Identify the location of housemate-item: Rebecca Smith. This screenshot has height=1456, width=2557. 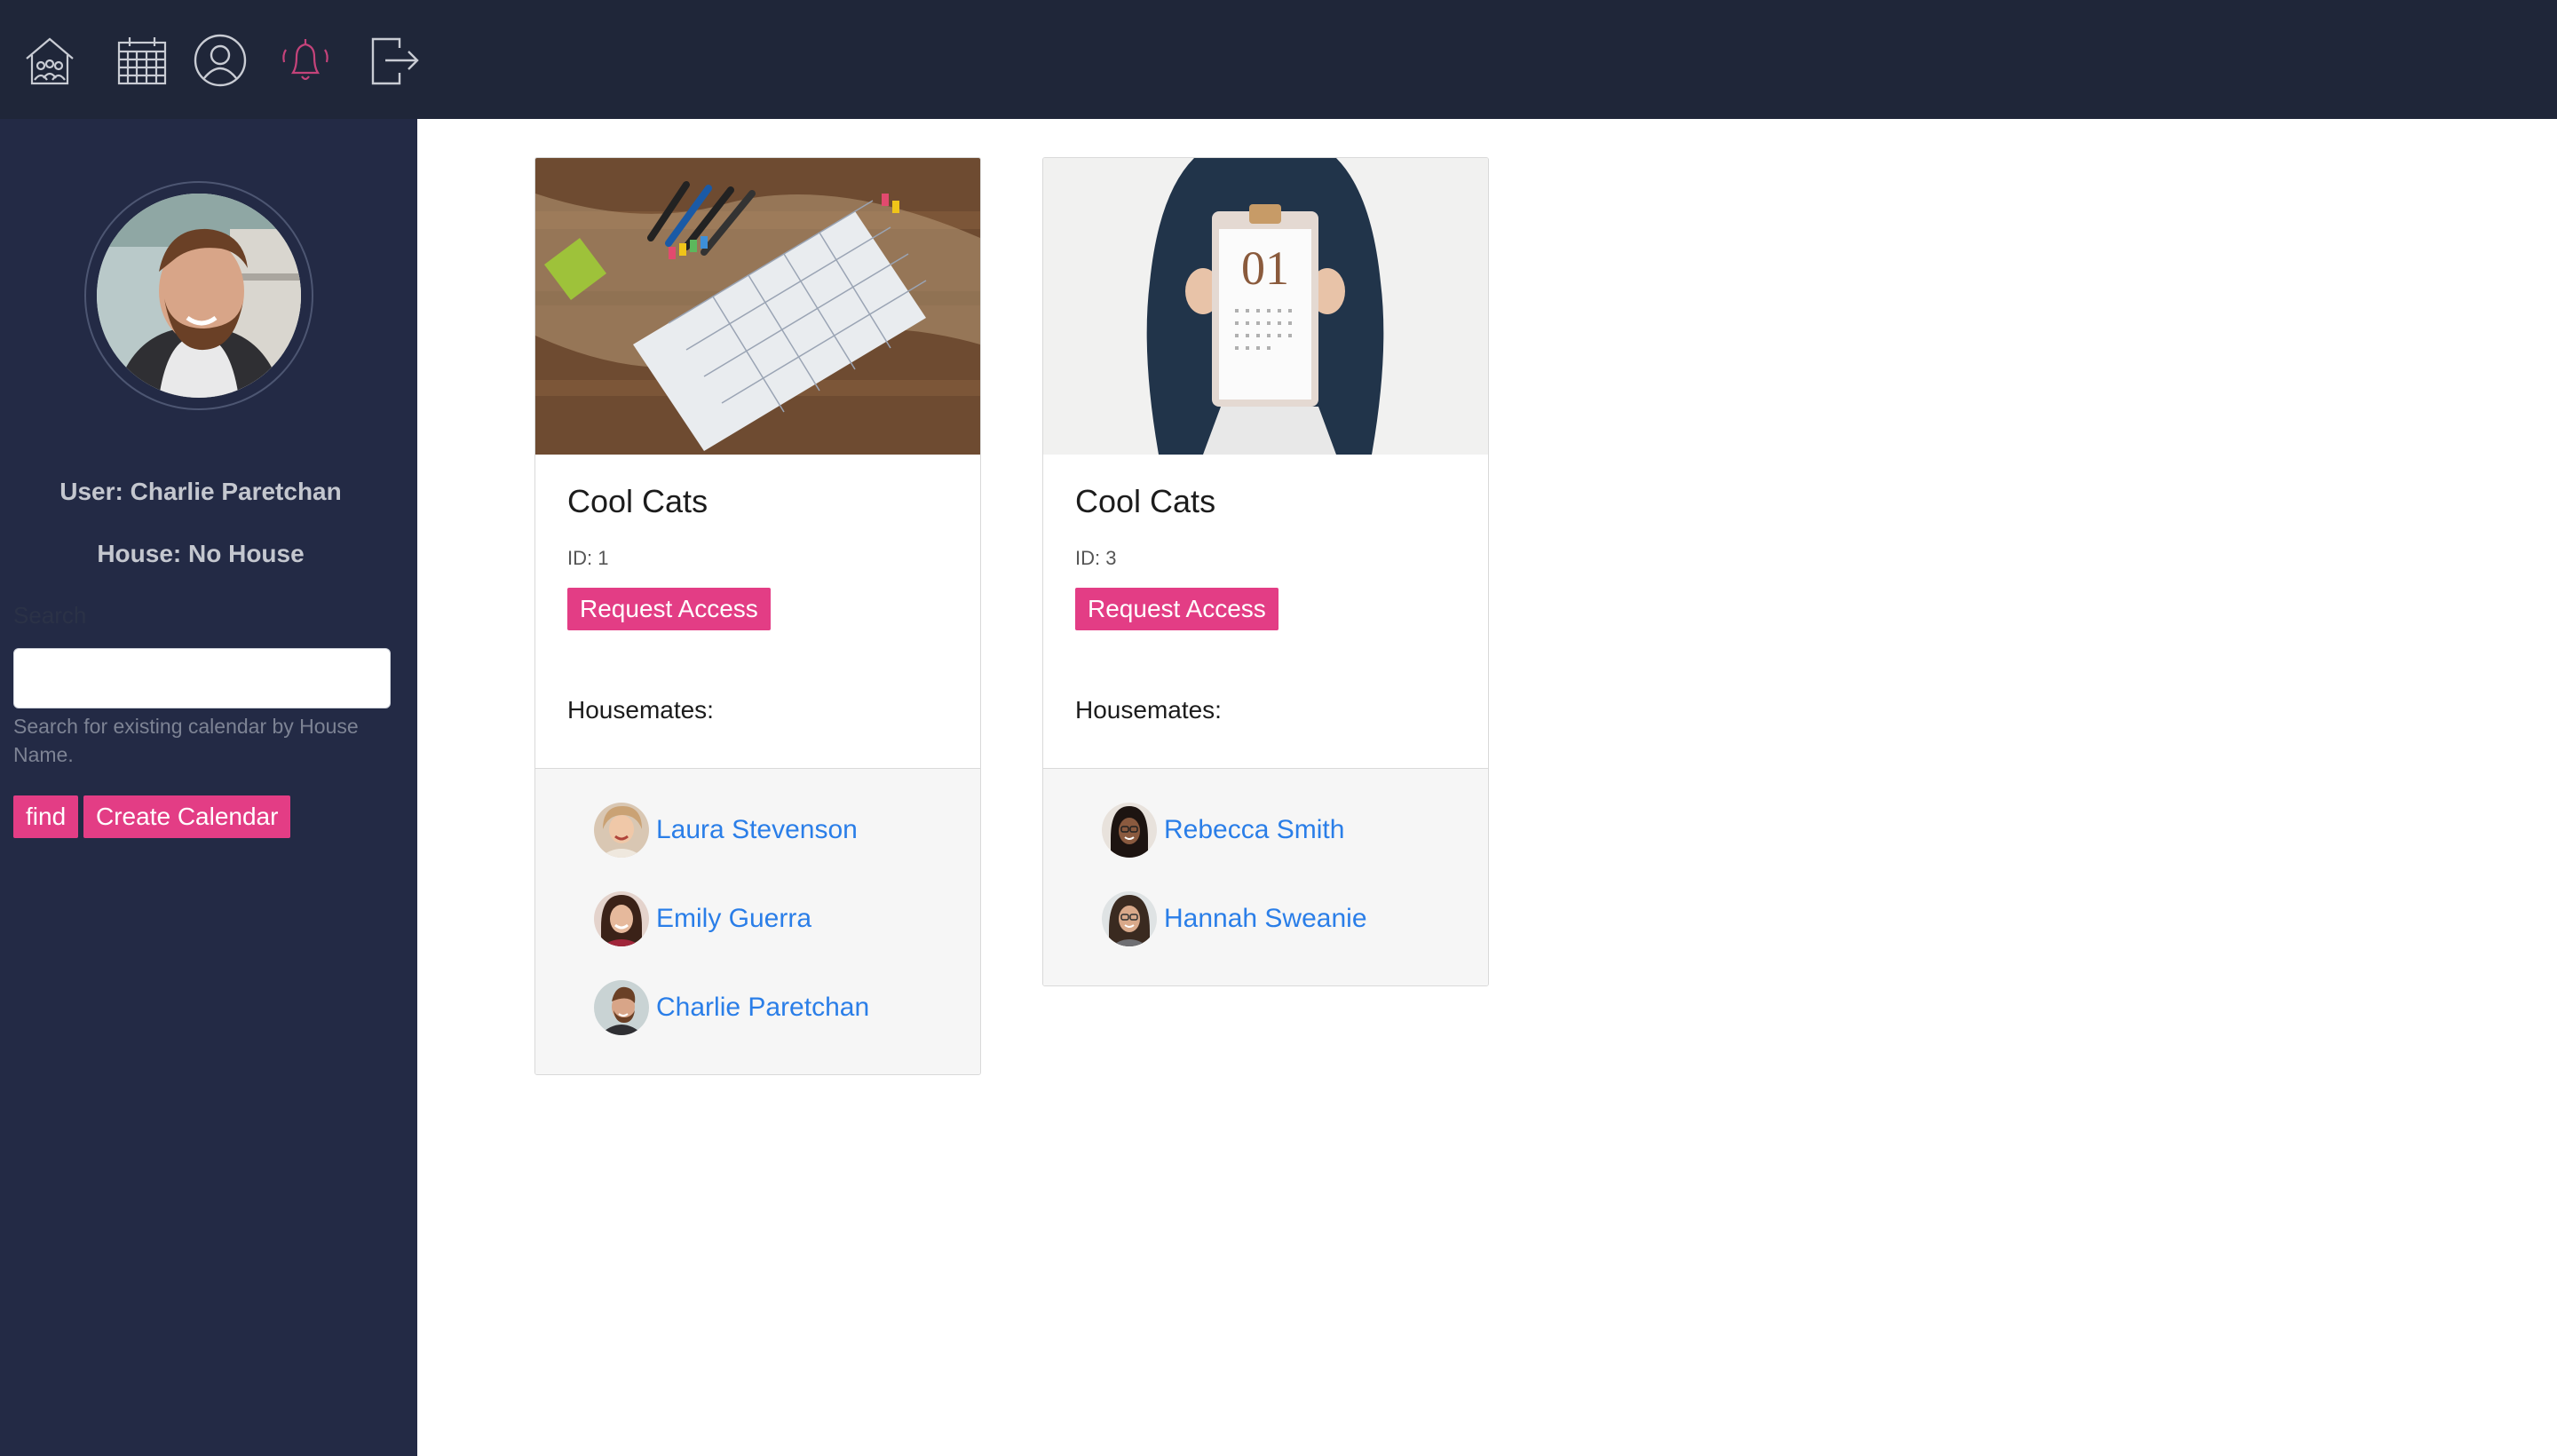
(1223, 830).